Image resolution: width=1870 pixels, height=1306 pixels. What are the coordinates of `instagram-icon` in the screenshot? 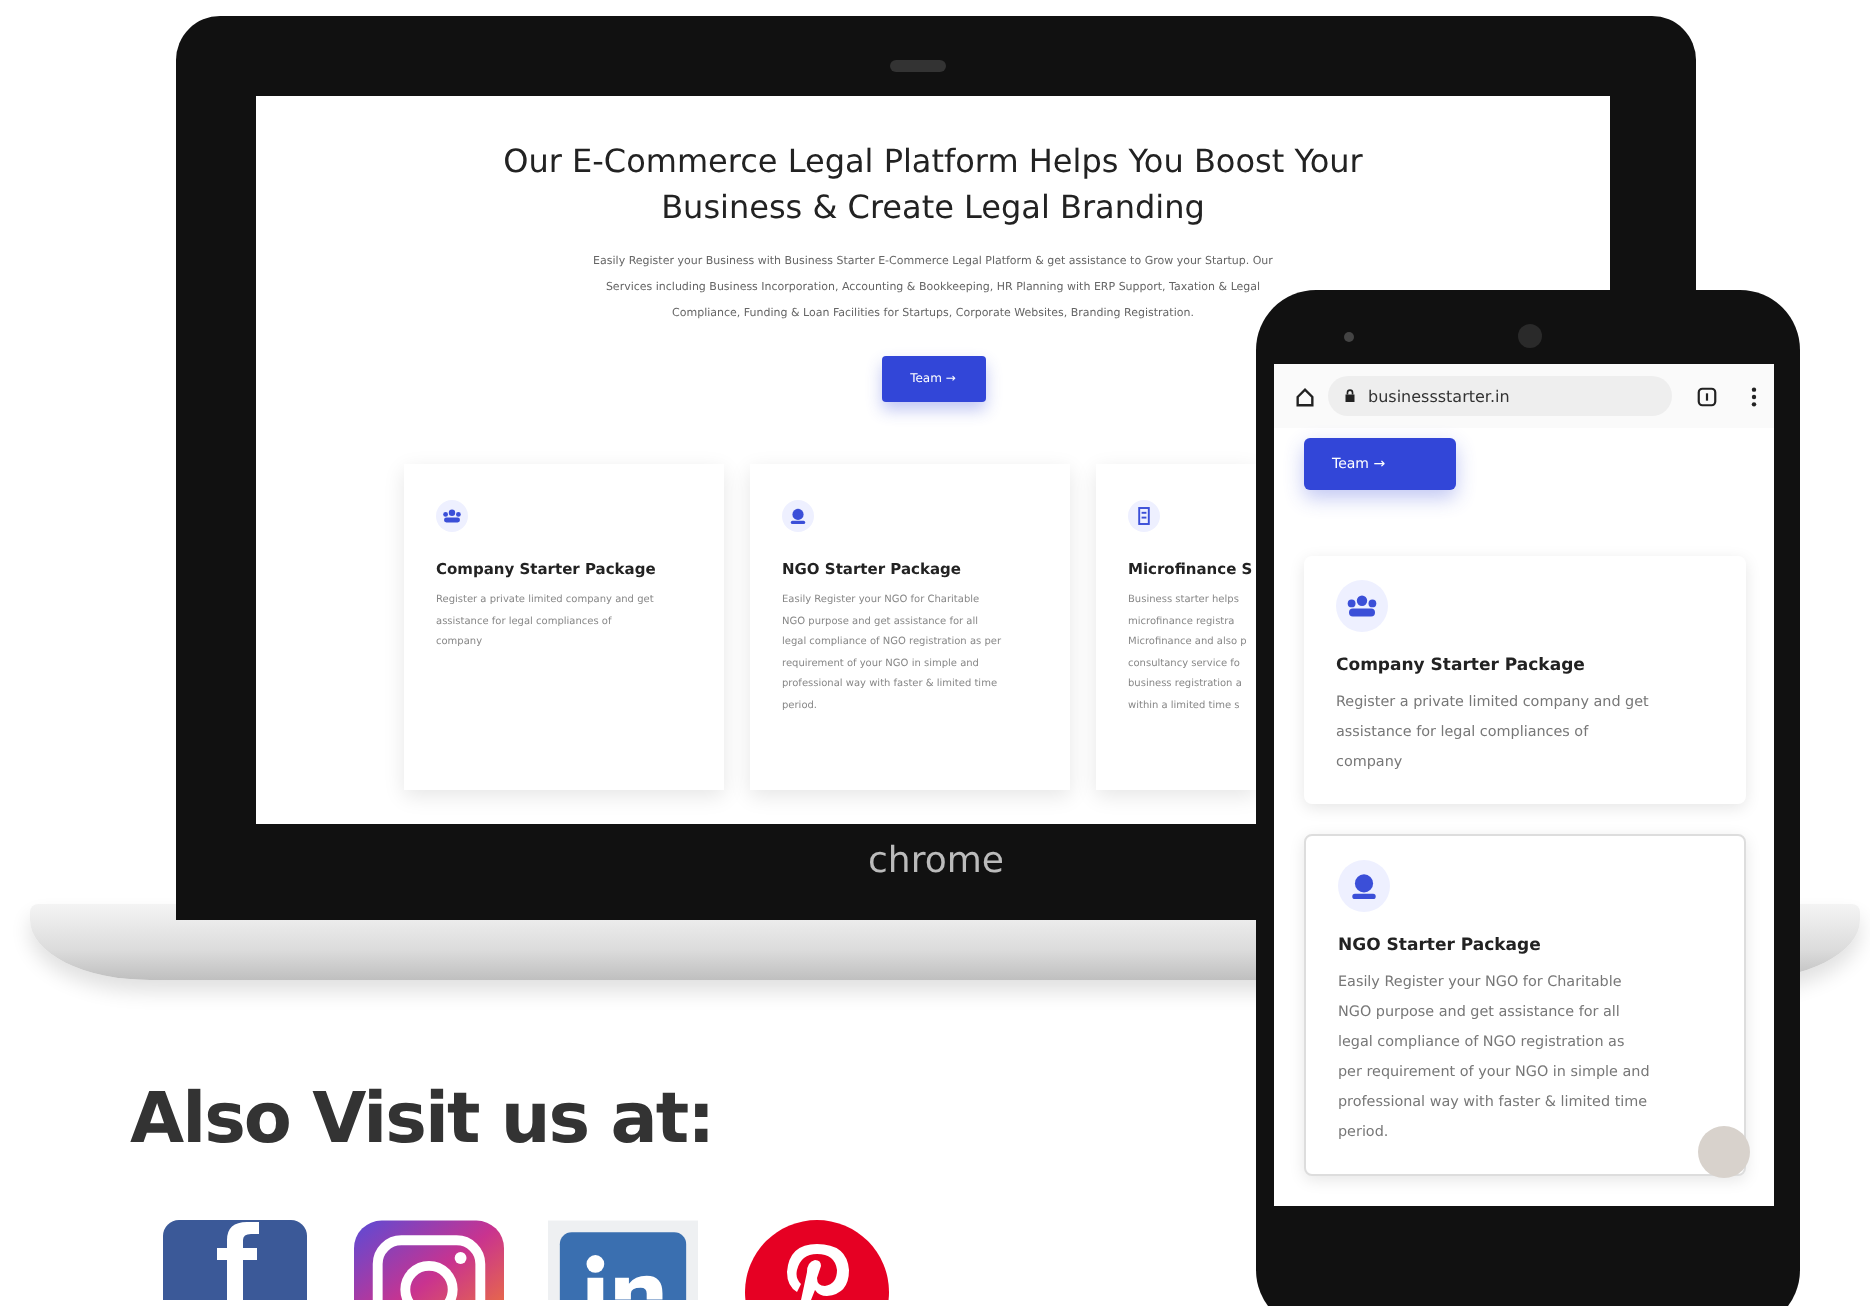 It's located at (429, 1260).